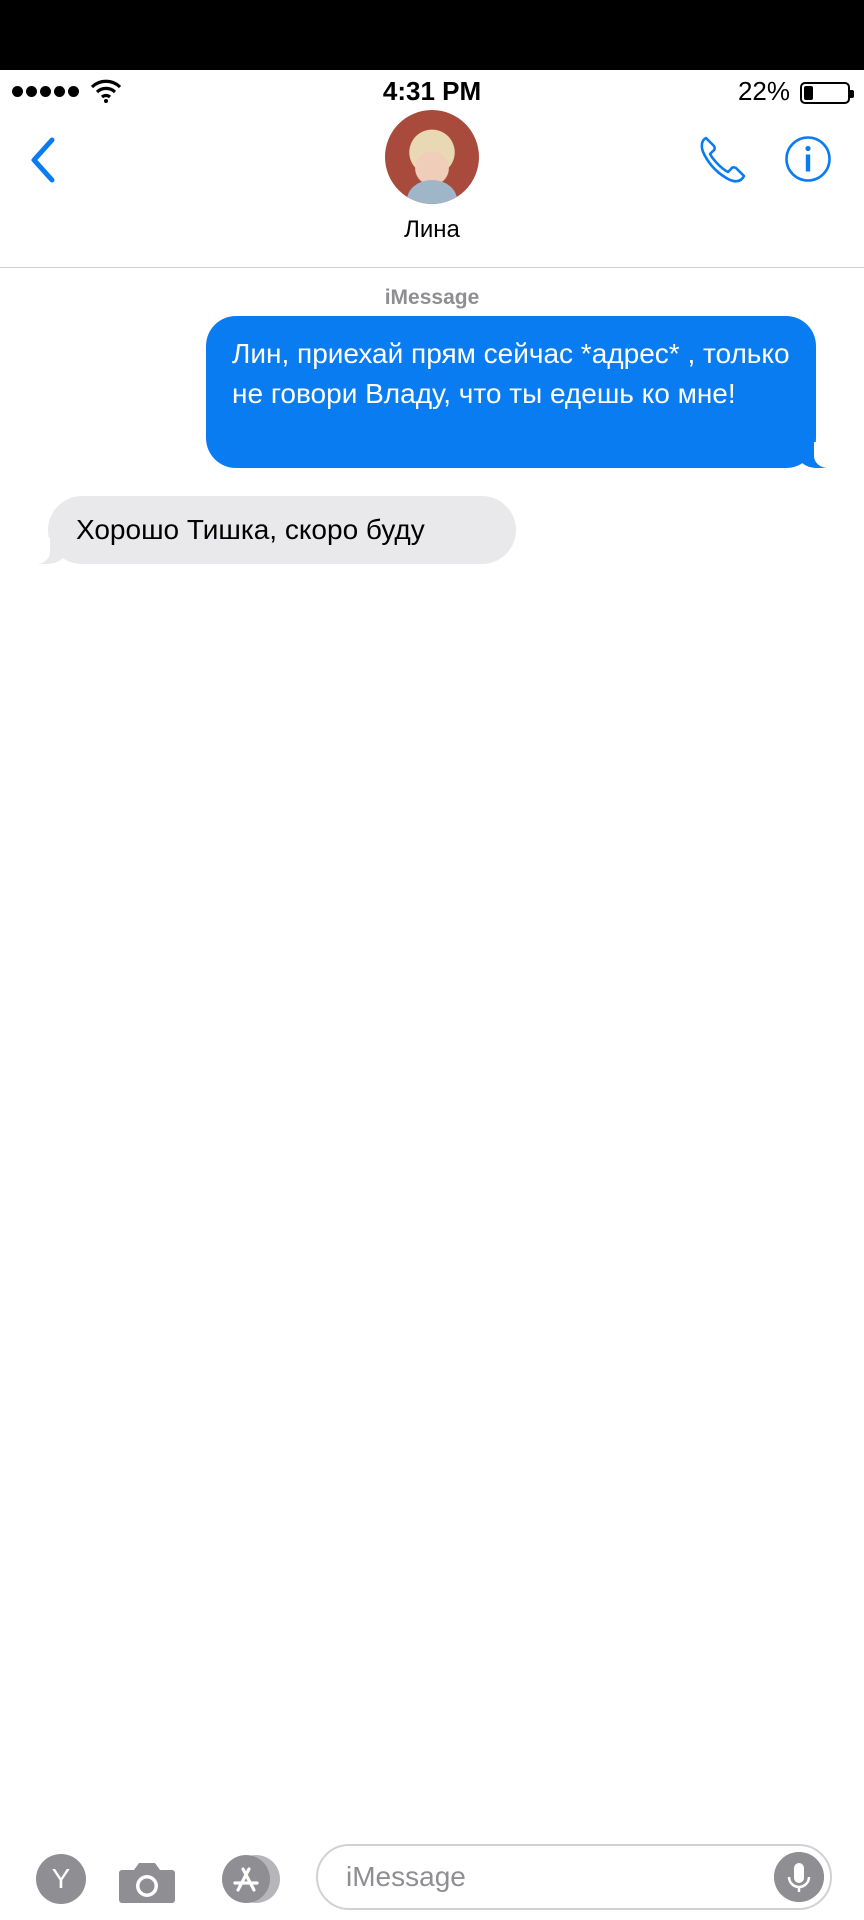  Describe the element at coordinates (432, 35) in the screenshot. I see `device-top-bezel` at that location.